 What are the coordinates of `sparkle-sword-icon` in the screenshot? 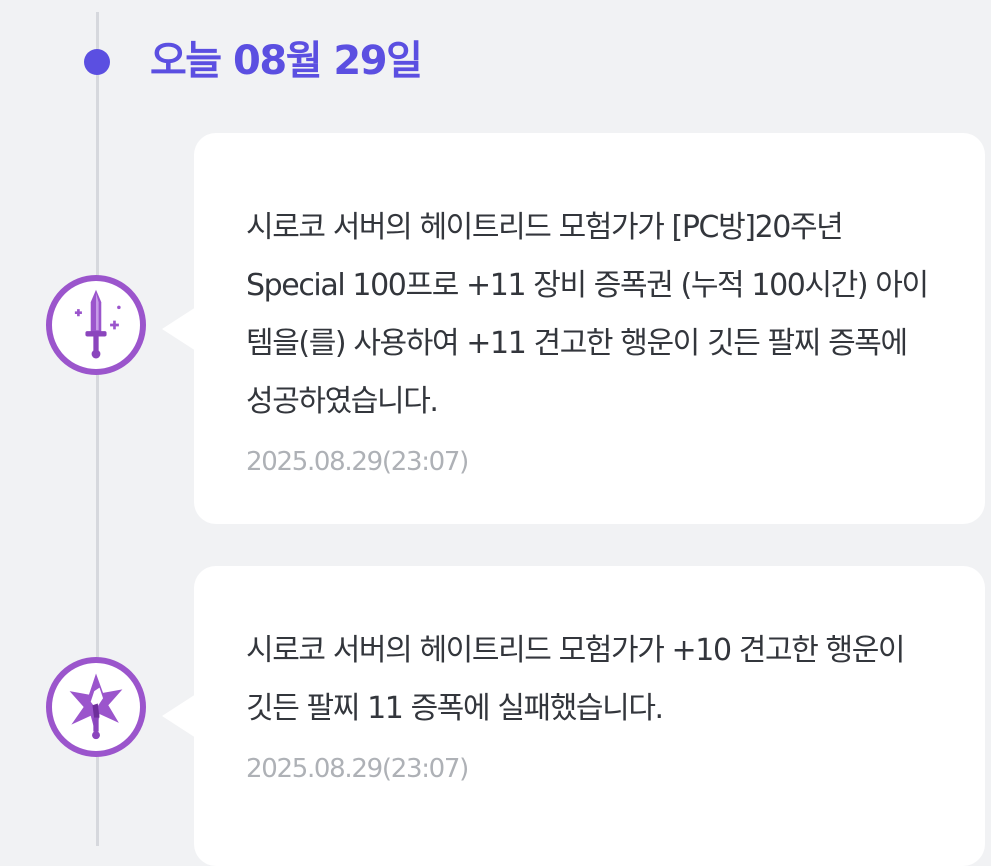 It's located at (96, 325).